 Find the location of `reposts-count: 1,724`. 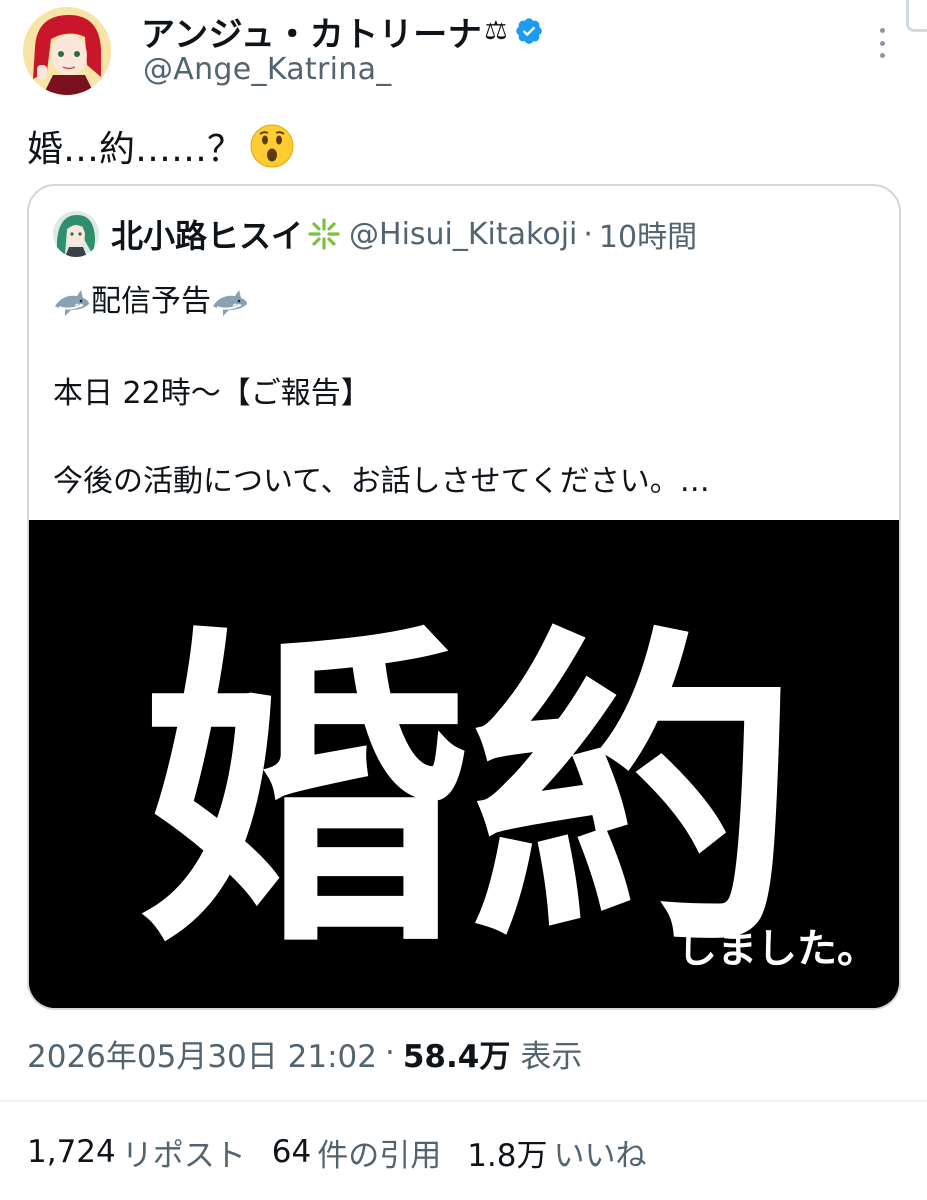

reposts-count: 1,724 is located at coordinates (71, 1152).